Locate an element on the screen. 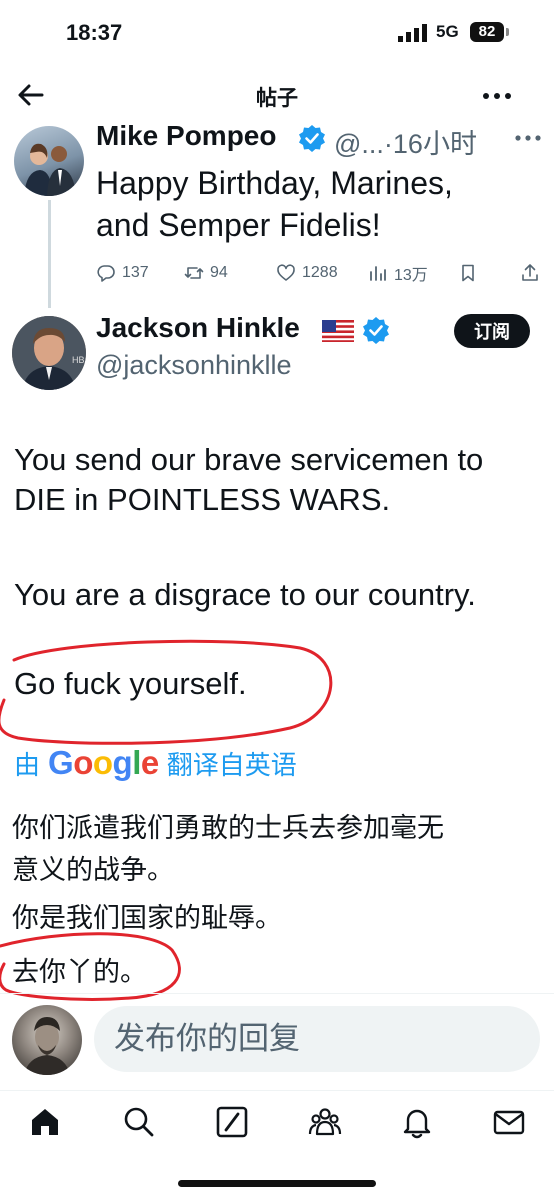 This screenshot has width=554, height=1200. network-label: 5G is located at coordinates (447, 31).